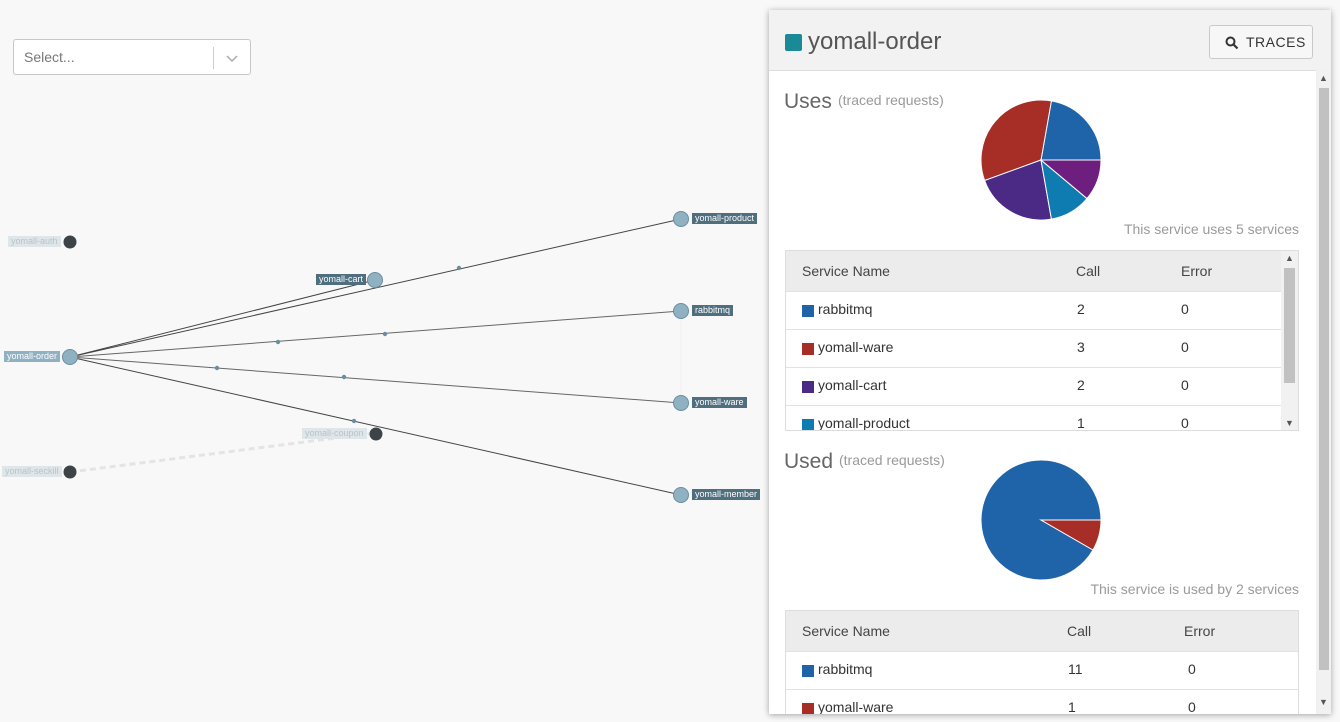 This screenshot has height=722, width=1340. What do you see at coordinates (1232, 43) in the screenshot?
I see `search-icon` at bounding box center [1232, 43].